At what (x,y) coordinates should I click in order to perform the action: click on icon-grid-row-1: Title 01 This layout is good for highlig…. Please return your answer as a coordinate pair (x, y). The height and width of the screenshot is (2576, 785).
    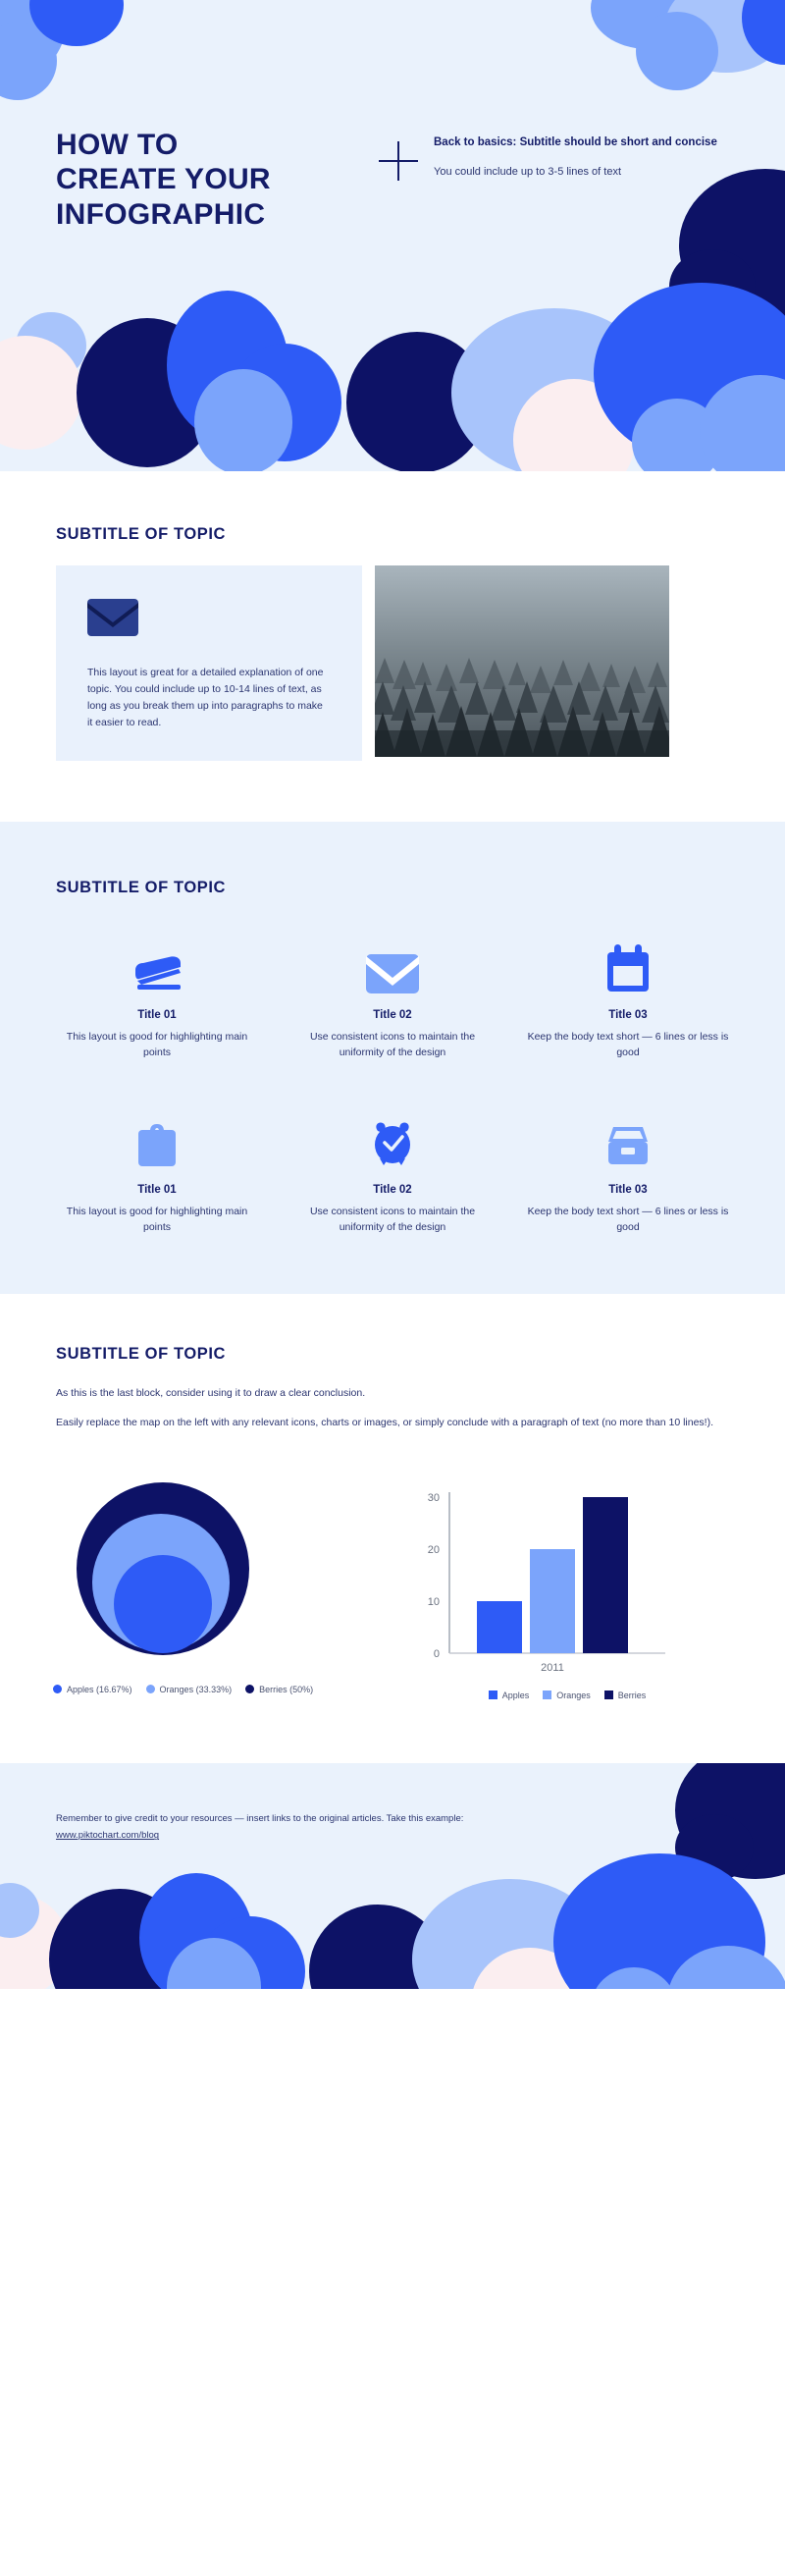
    Looking at the image, I should click on (392, 989).